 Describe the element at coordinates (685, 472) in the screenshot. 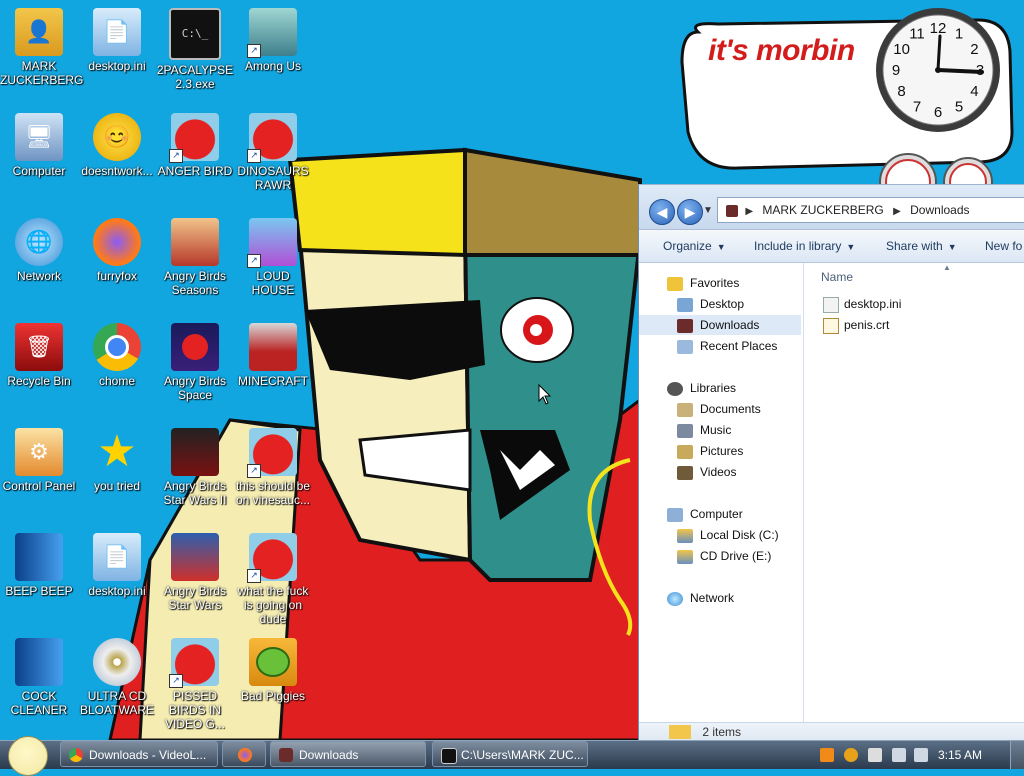

I see `videos-icon` at that location.